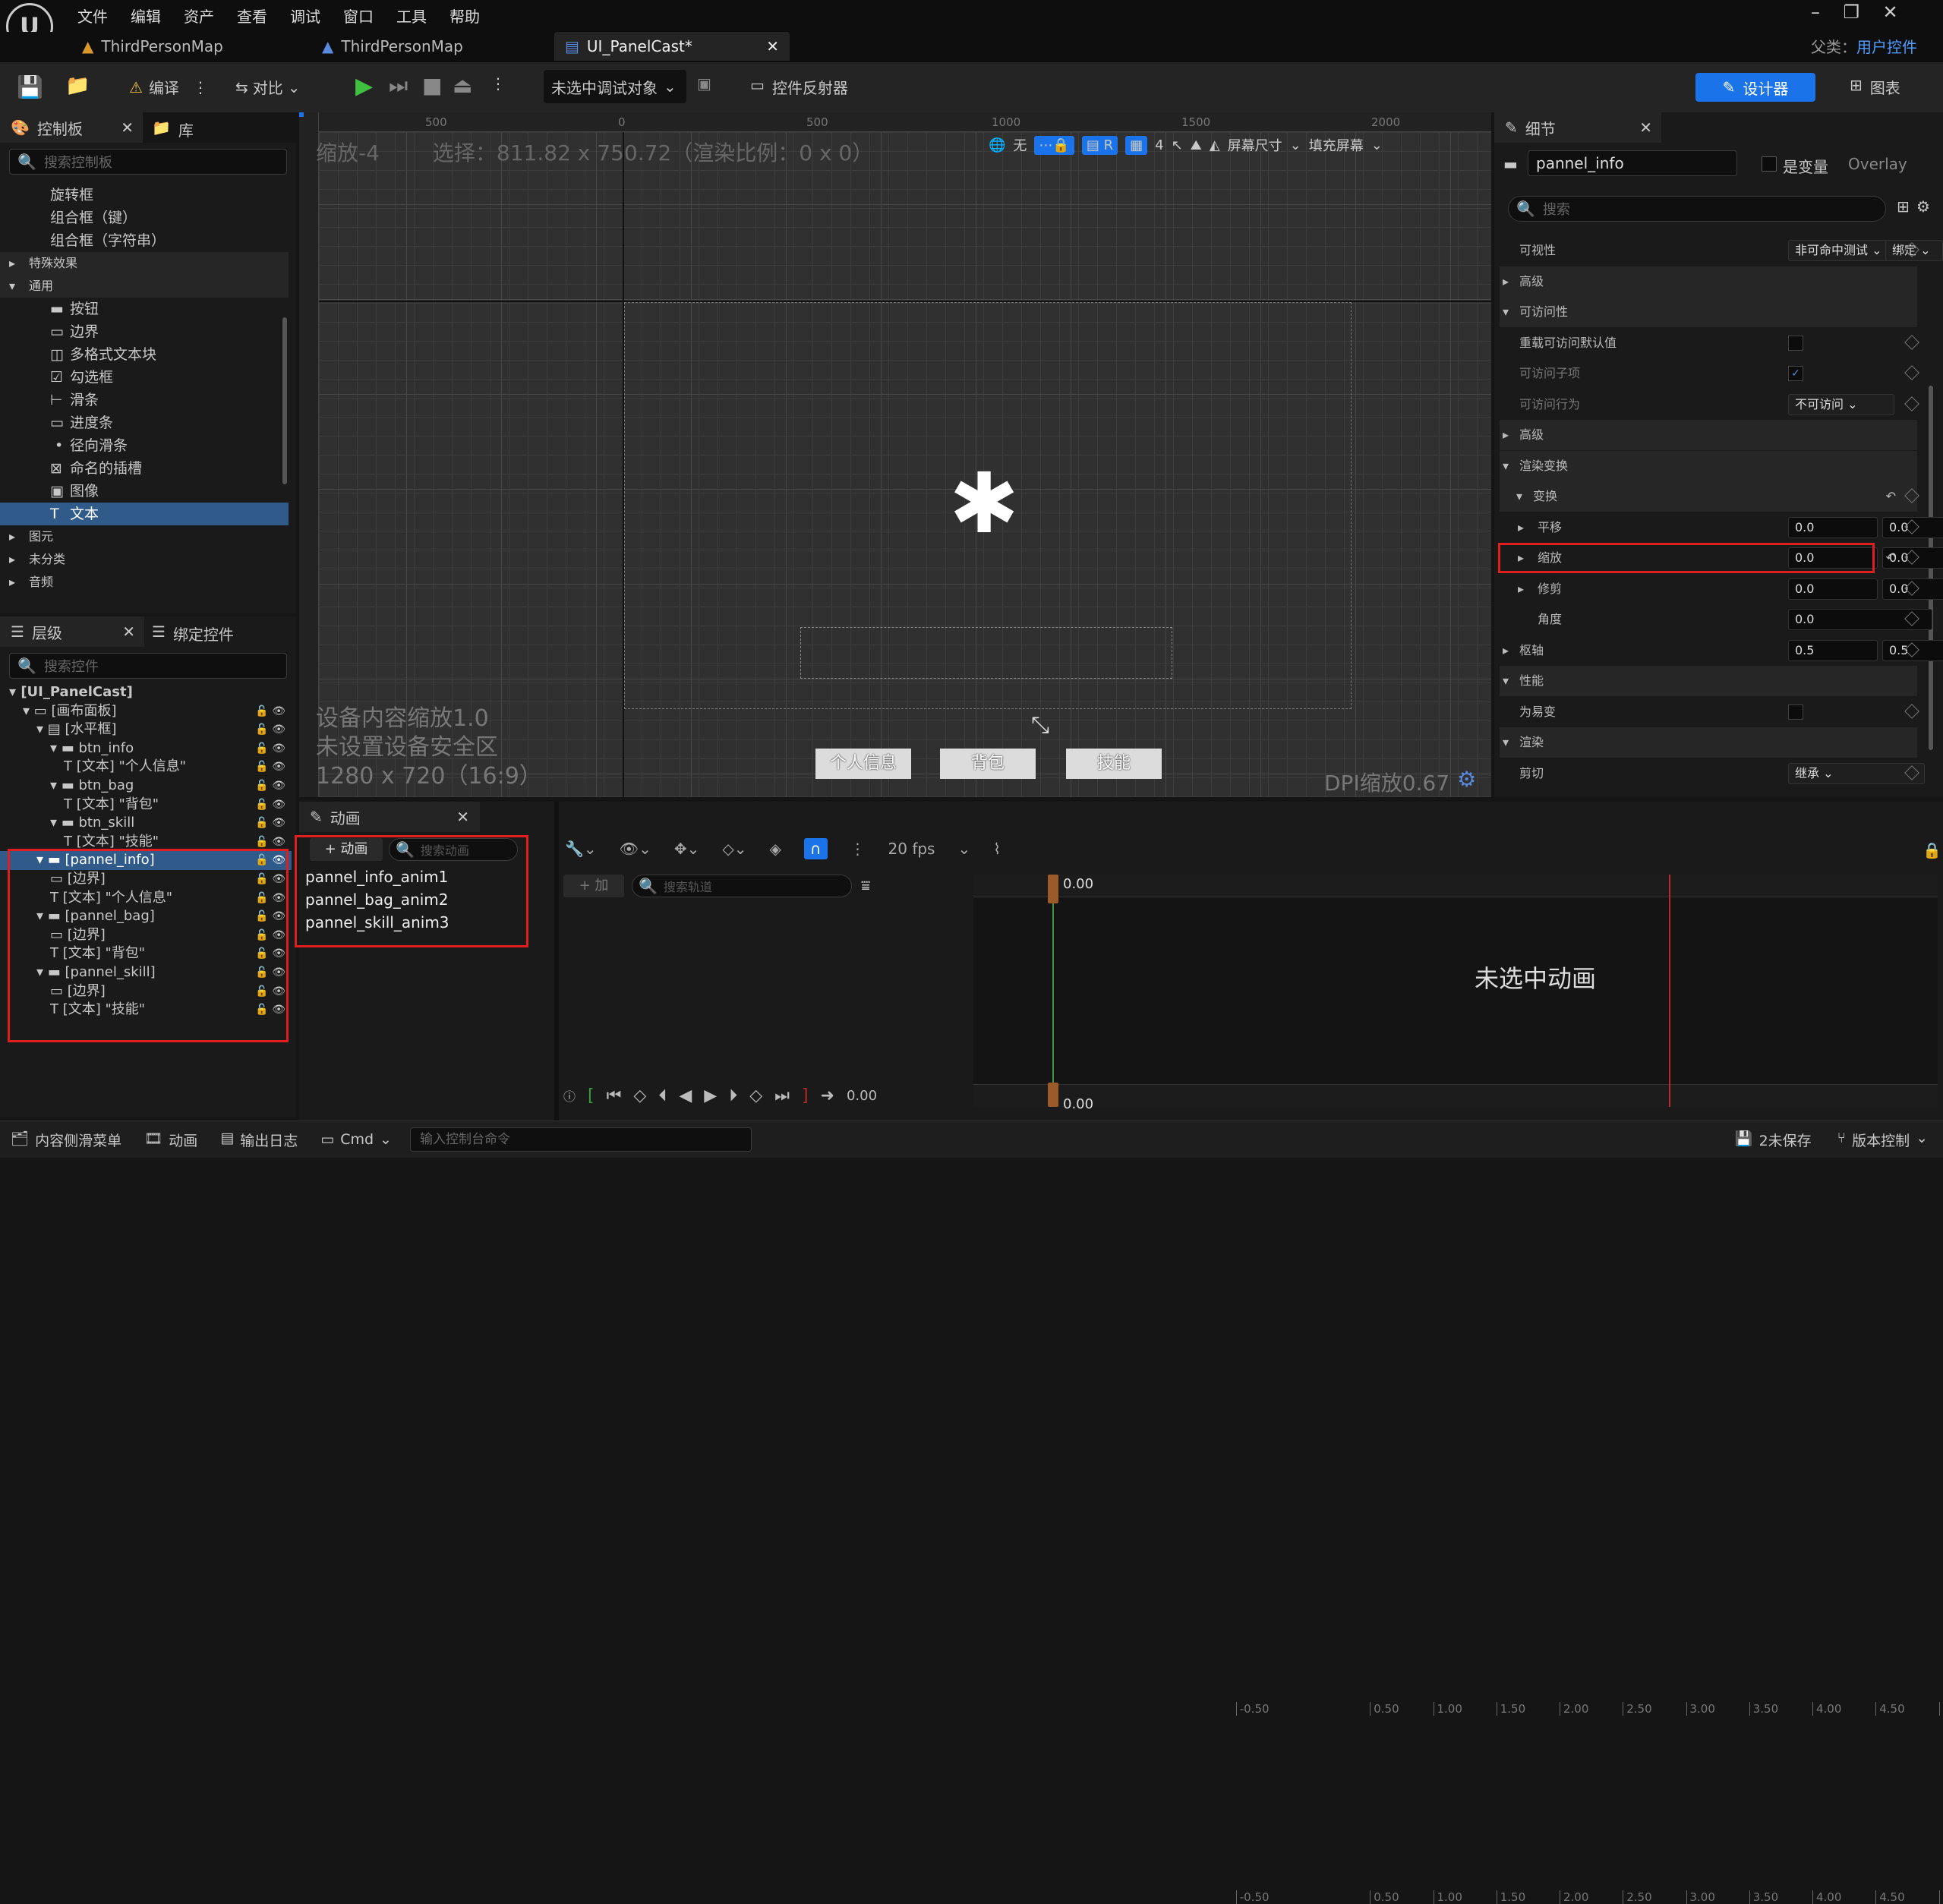  Describe the element at coordinates (1632, 163) in the screenshot. I see `widget-name-input: pannel_info` at that location.